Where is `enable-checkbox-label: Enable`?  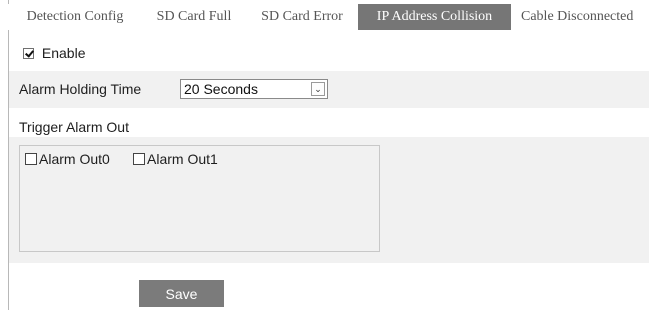
enable-checkbox-label: Enable is located at coordinates (54, 53).